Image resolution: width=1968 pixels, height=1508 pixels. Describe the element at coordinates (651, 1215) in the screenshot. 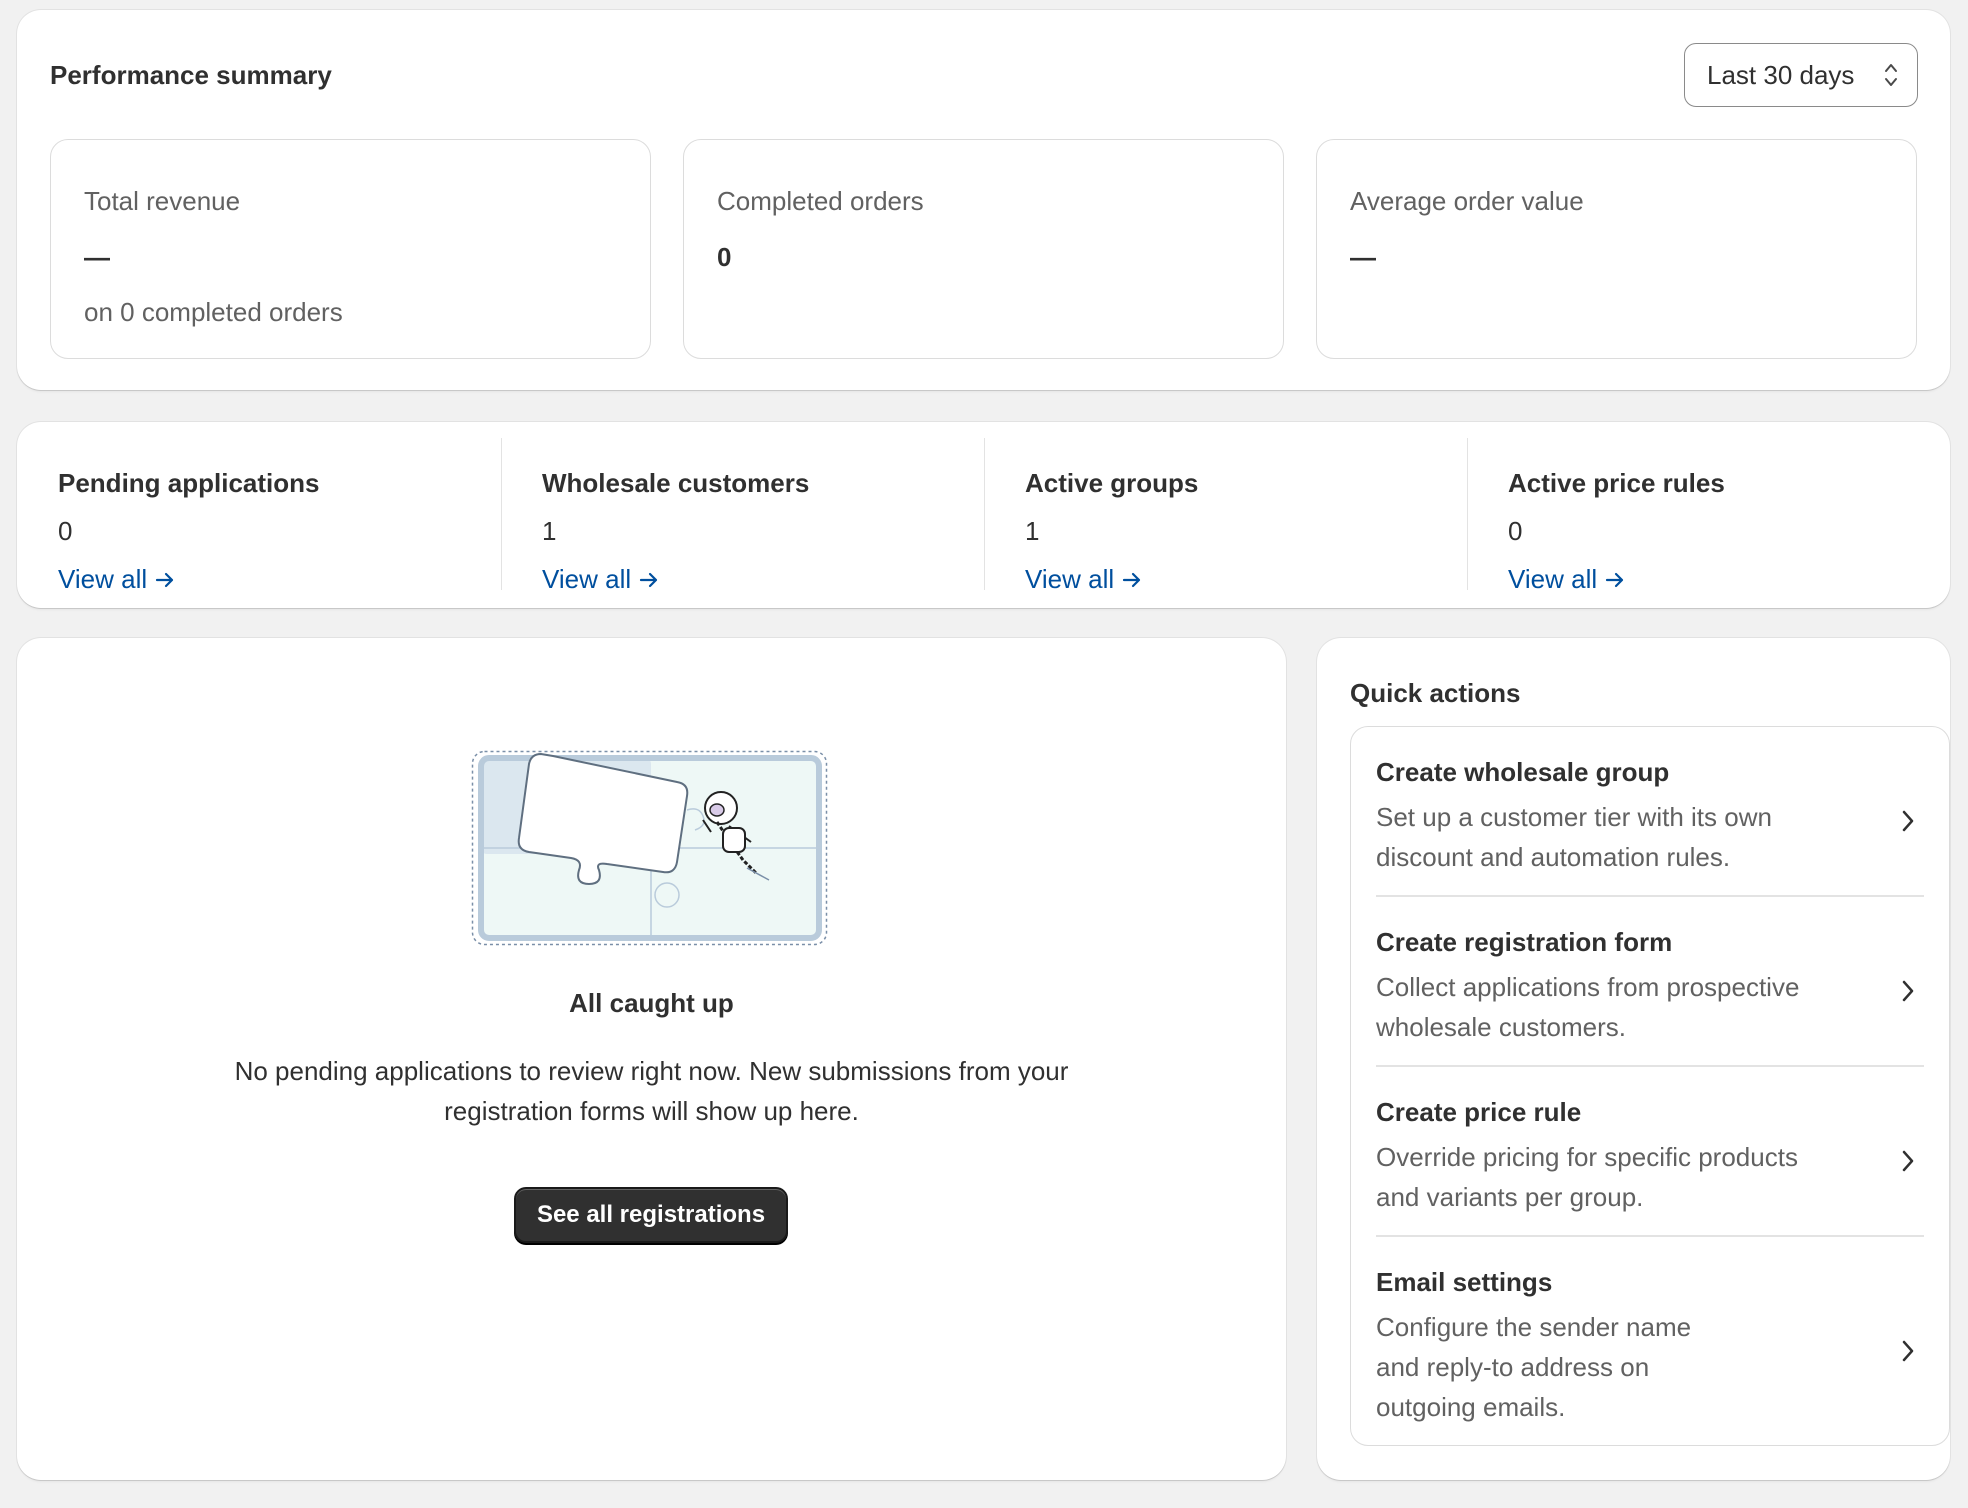

I see `see-all-registrations-button: See all registrations` at that location.